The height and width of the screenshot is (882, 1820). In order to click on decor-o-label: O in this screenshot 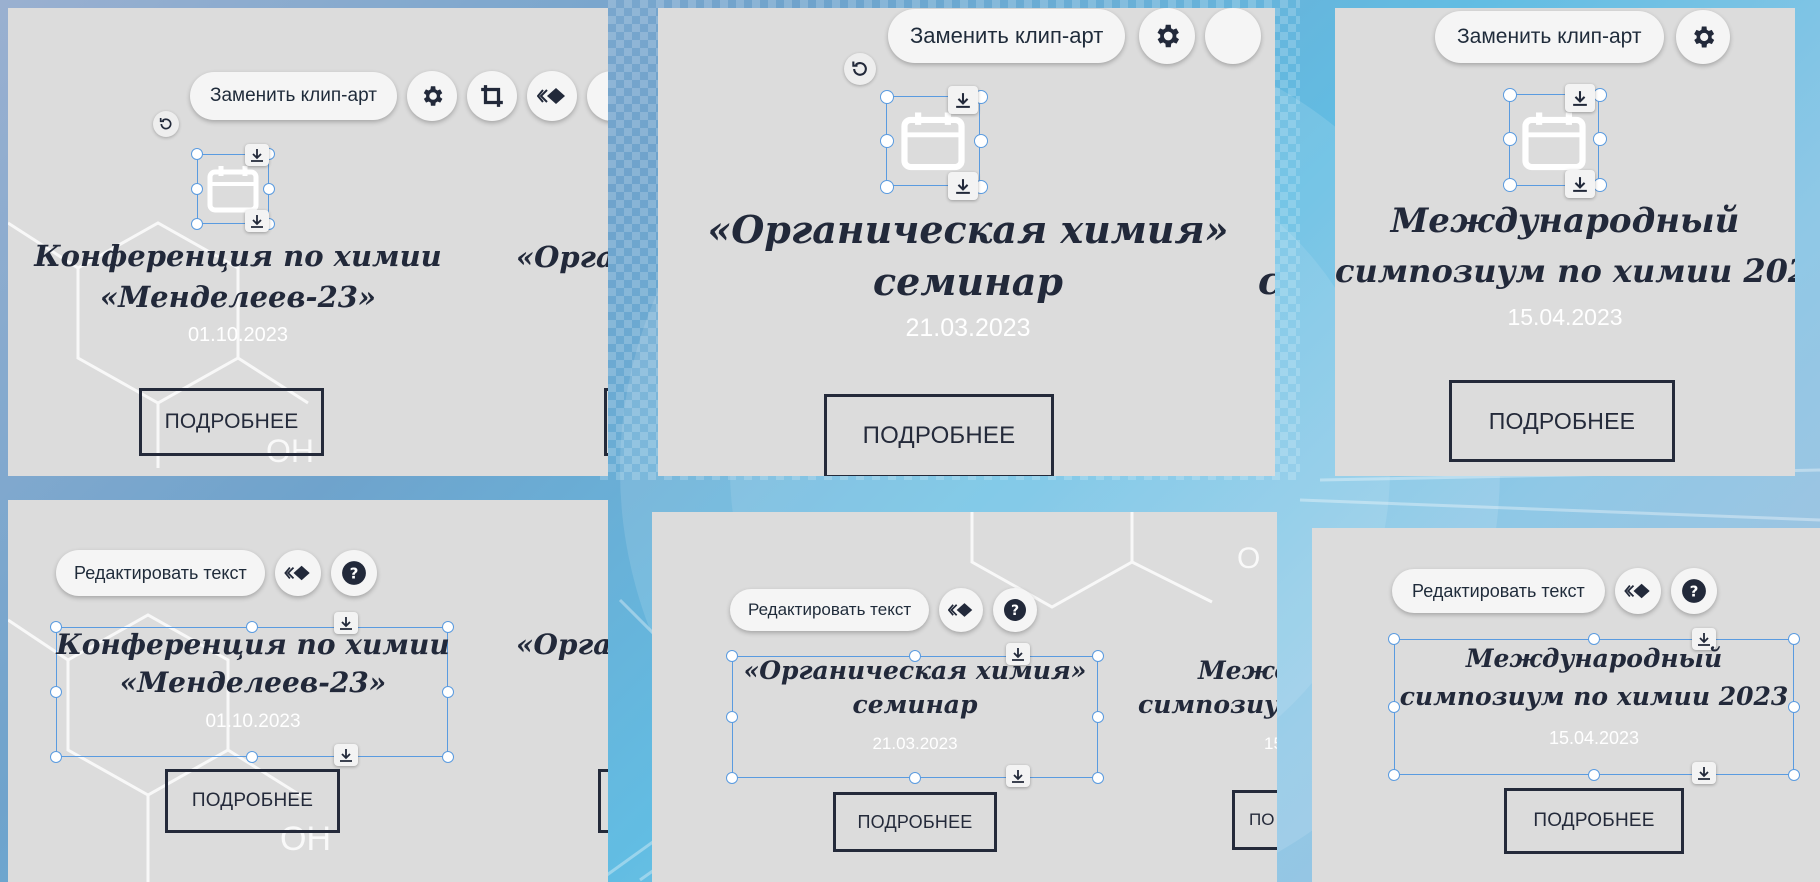, I will do `click(1249, 558)`.